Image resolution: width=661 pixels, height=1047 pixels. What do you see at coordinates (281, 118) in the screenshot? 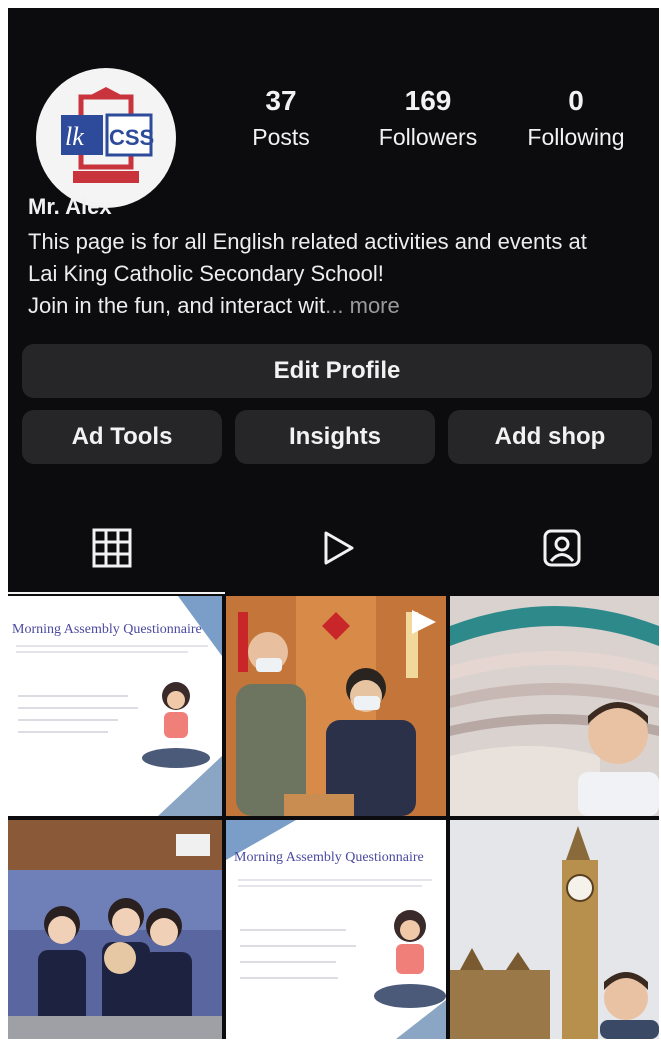
I see `posts-stat: 37 Posts` at bounding box center [281, 118].